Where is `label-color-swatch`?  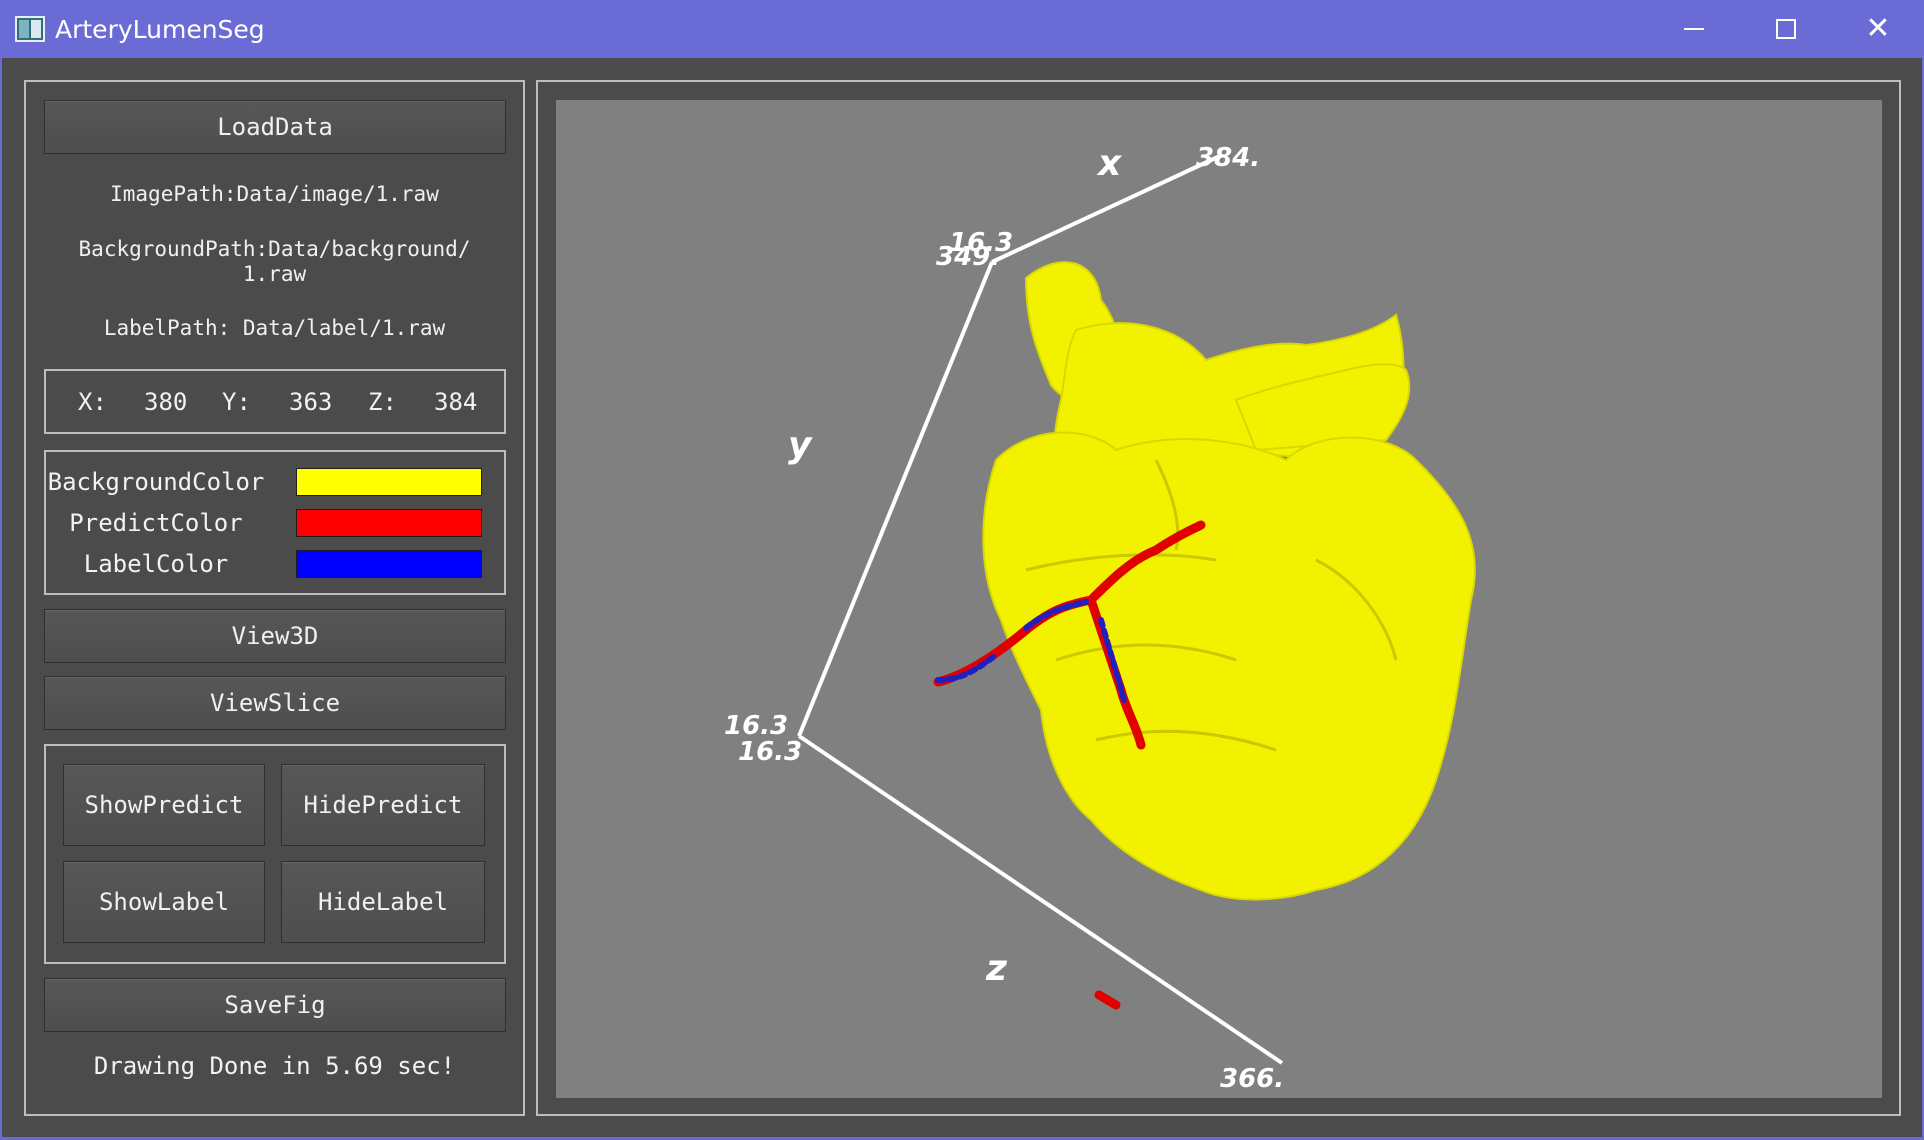
label-color-swatch is located at coordinates (389, 564).